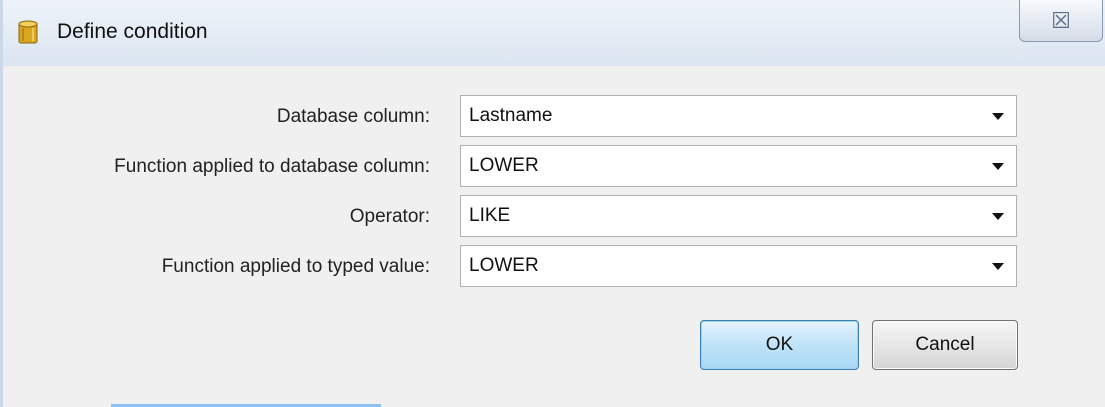  I want to click on operator-value: LIKE, so click(490, 215).